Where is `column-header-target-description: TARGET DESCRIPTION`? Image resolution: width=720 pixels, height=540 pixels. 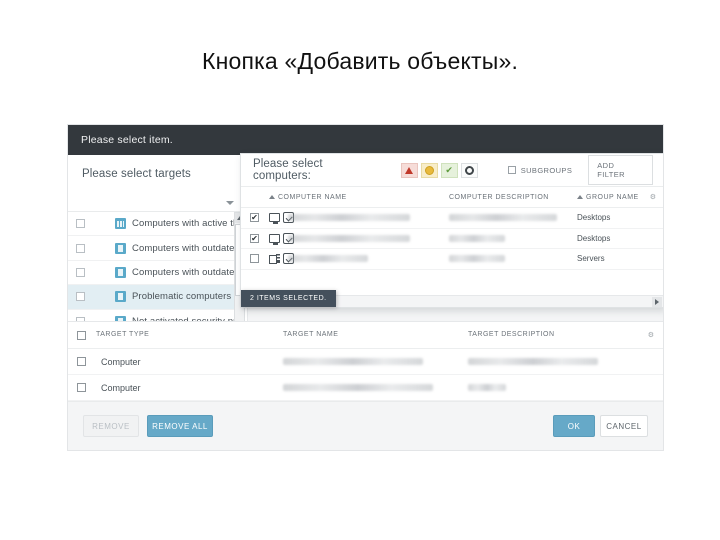
column-header-target-description: TARGET DESCRIPTION is located at coordinates (511, 334).